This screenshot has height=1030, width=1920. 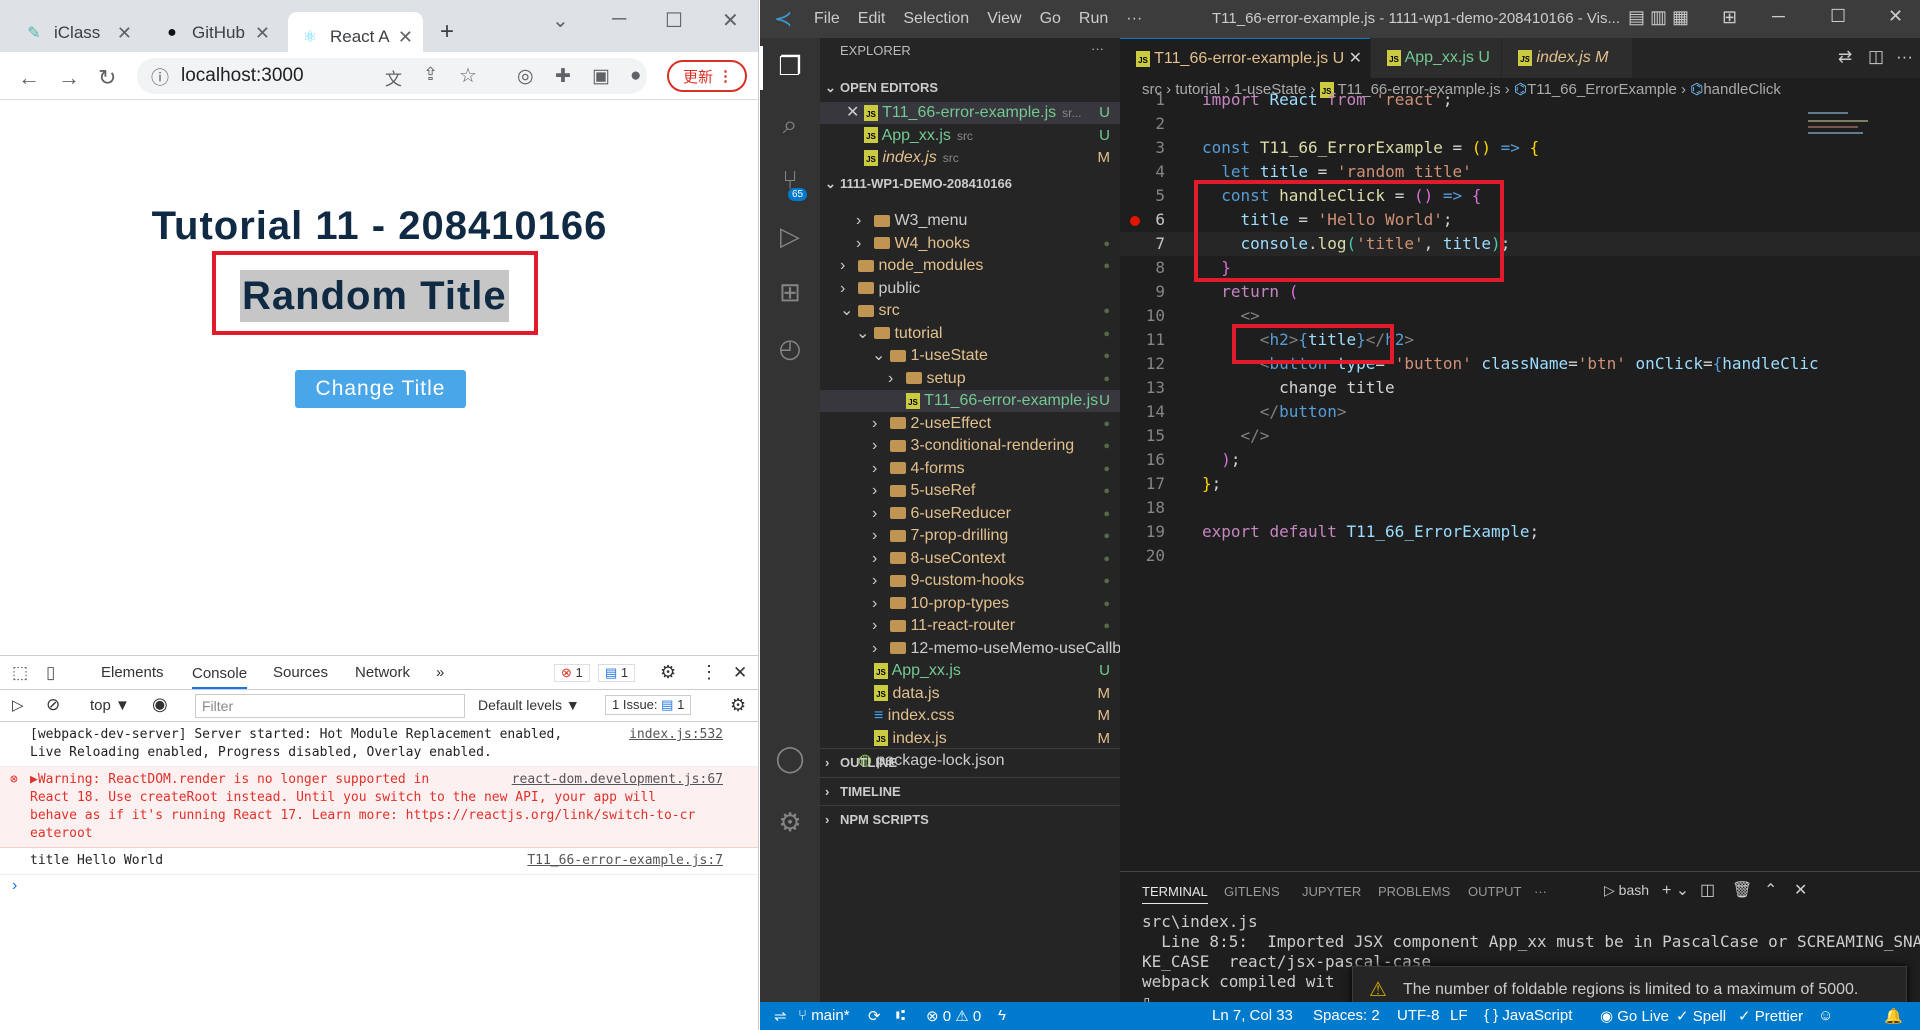 I want to click on eye-icon: ◉, so click(x=160, y=704).